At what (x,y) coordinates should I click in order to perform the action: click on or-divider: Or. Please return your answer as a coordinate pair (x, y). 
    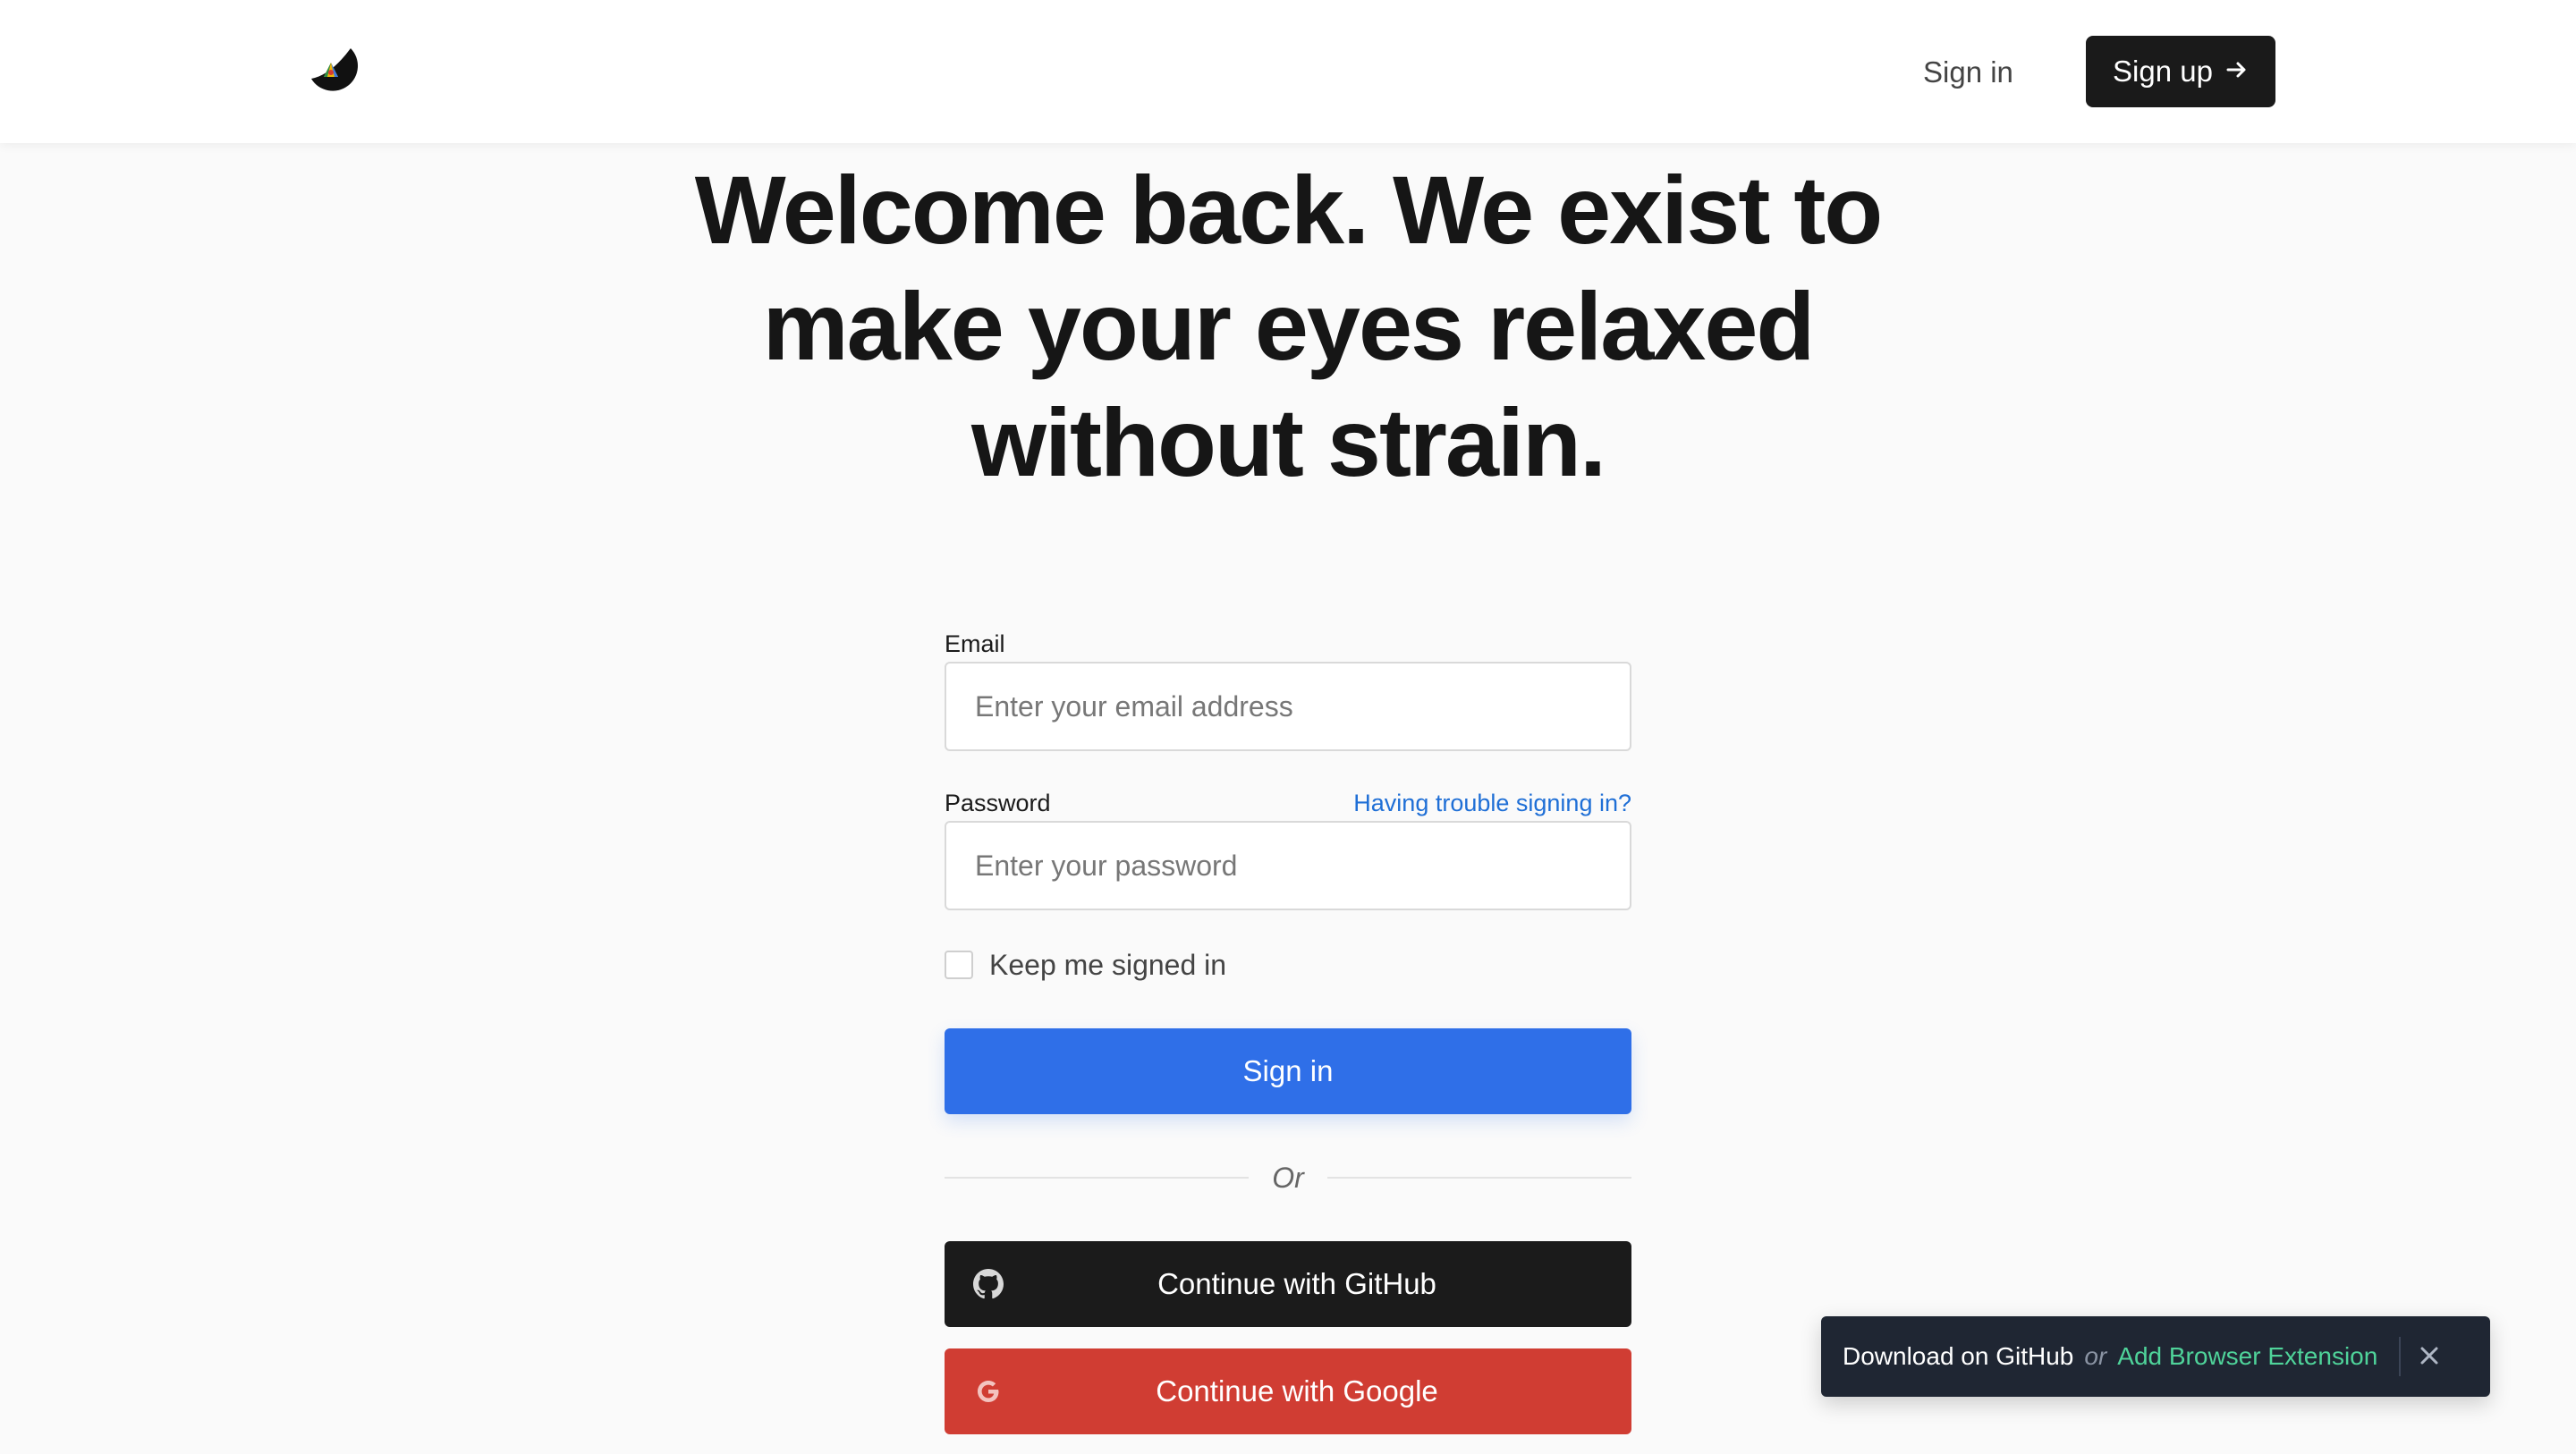
    Looking at the image, I should click on (1288, 1178).